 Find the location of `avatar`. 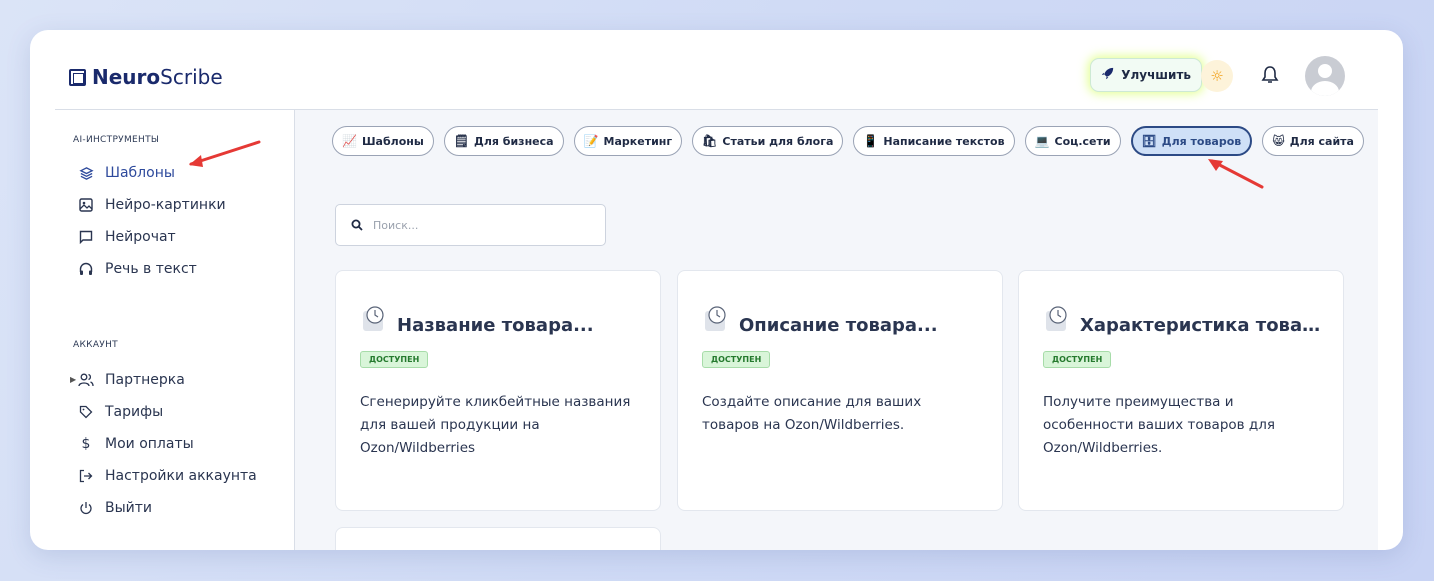

avatar is located at coordinates (1325, 76).